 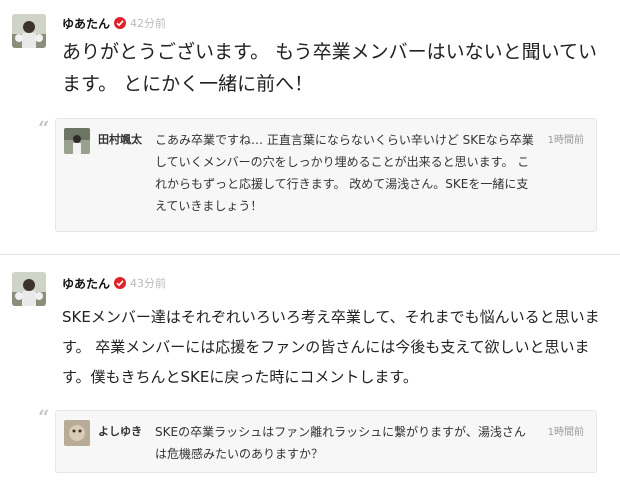 I want to click on author-line: ゆあたん 43分前, so click(x=114, y=283).